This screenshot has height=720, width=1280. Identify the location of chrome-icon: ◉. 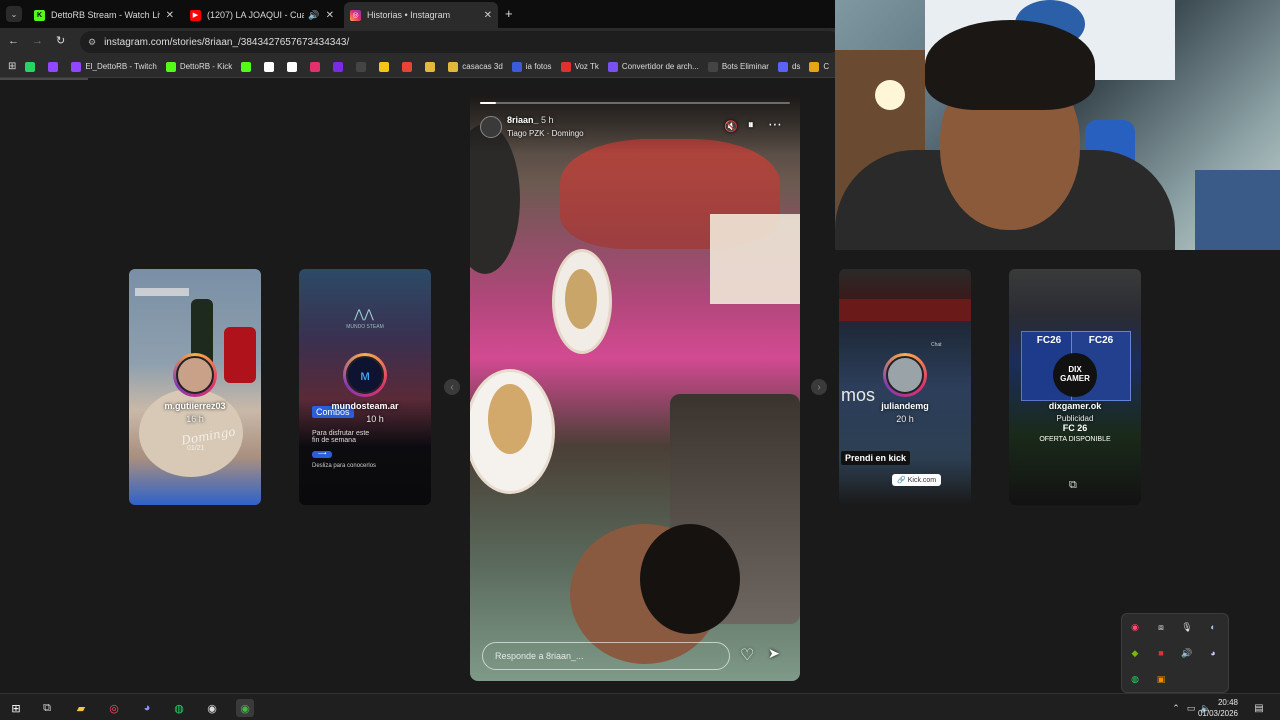
(245, 708).